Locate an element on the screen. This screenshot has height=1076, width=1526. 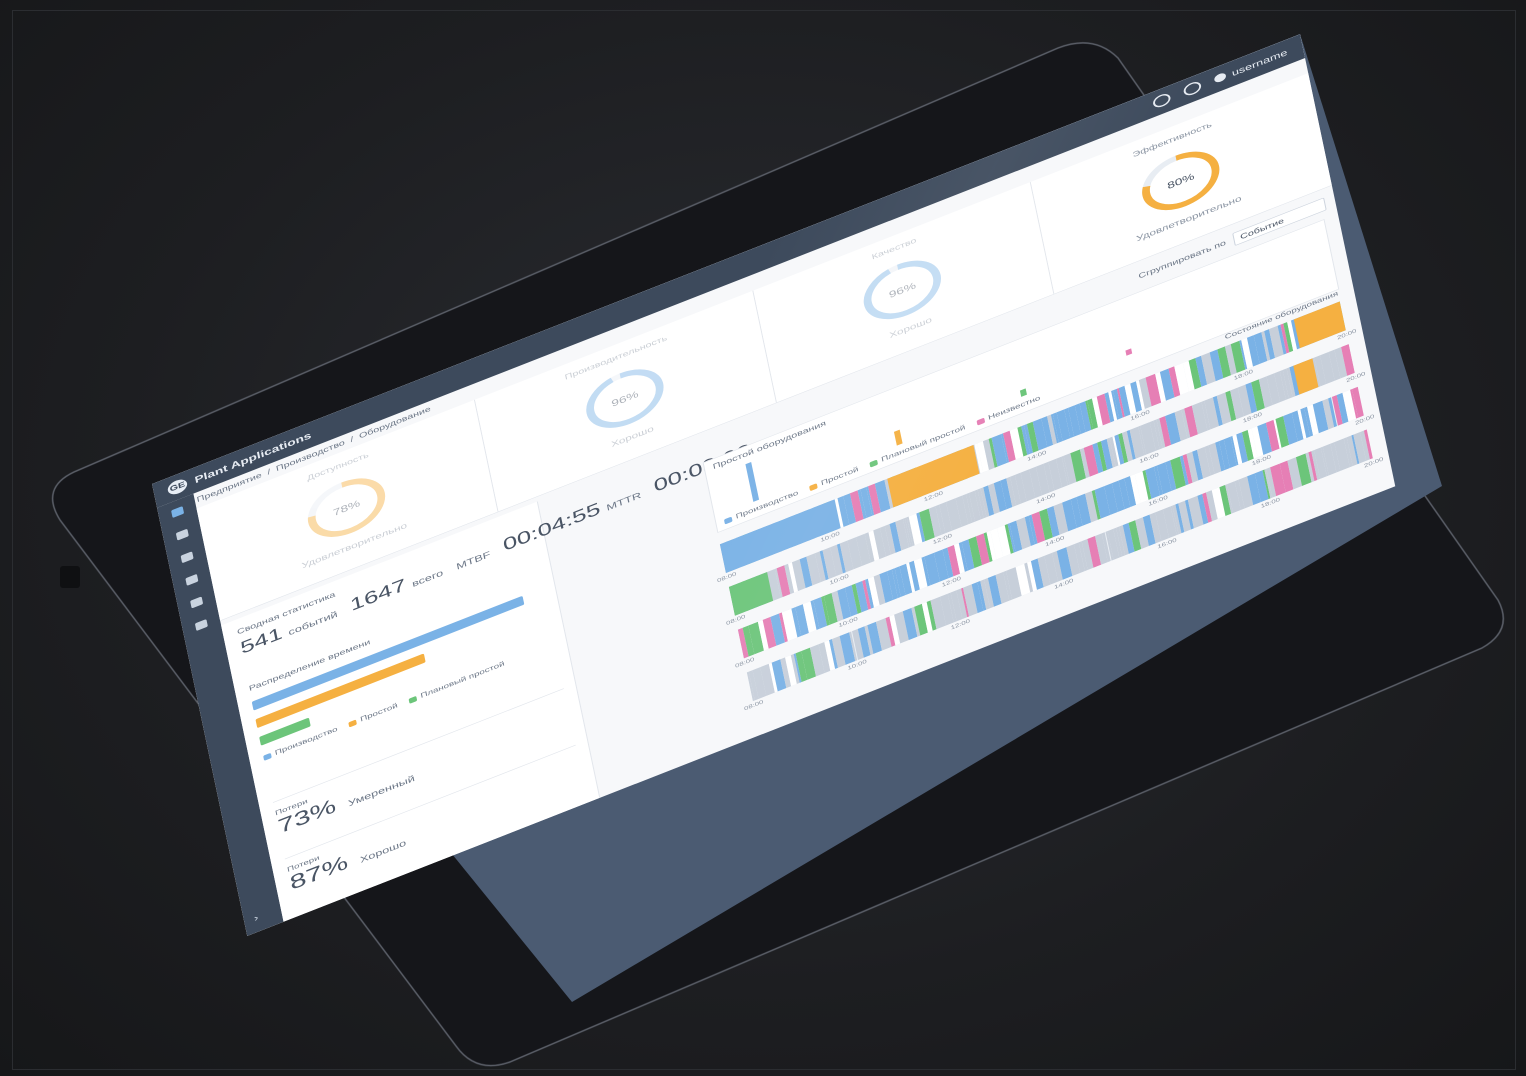
ge-logo: GE is located at coordinates (177, 486).